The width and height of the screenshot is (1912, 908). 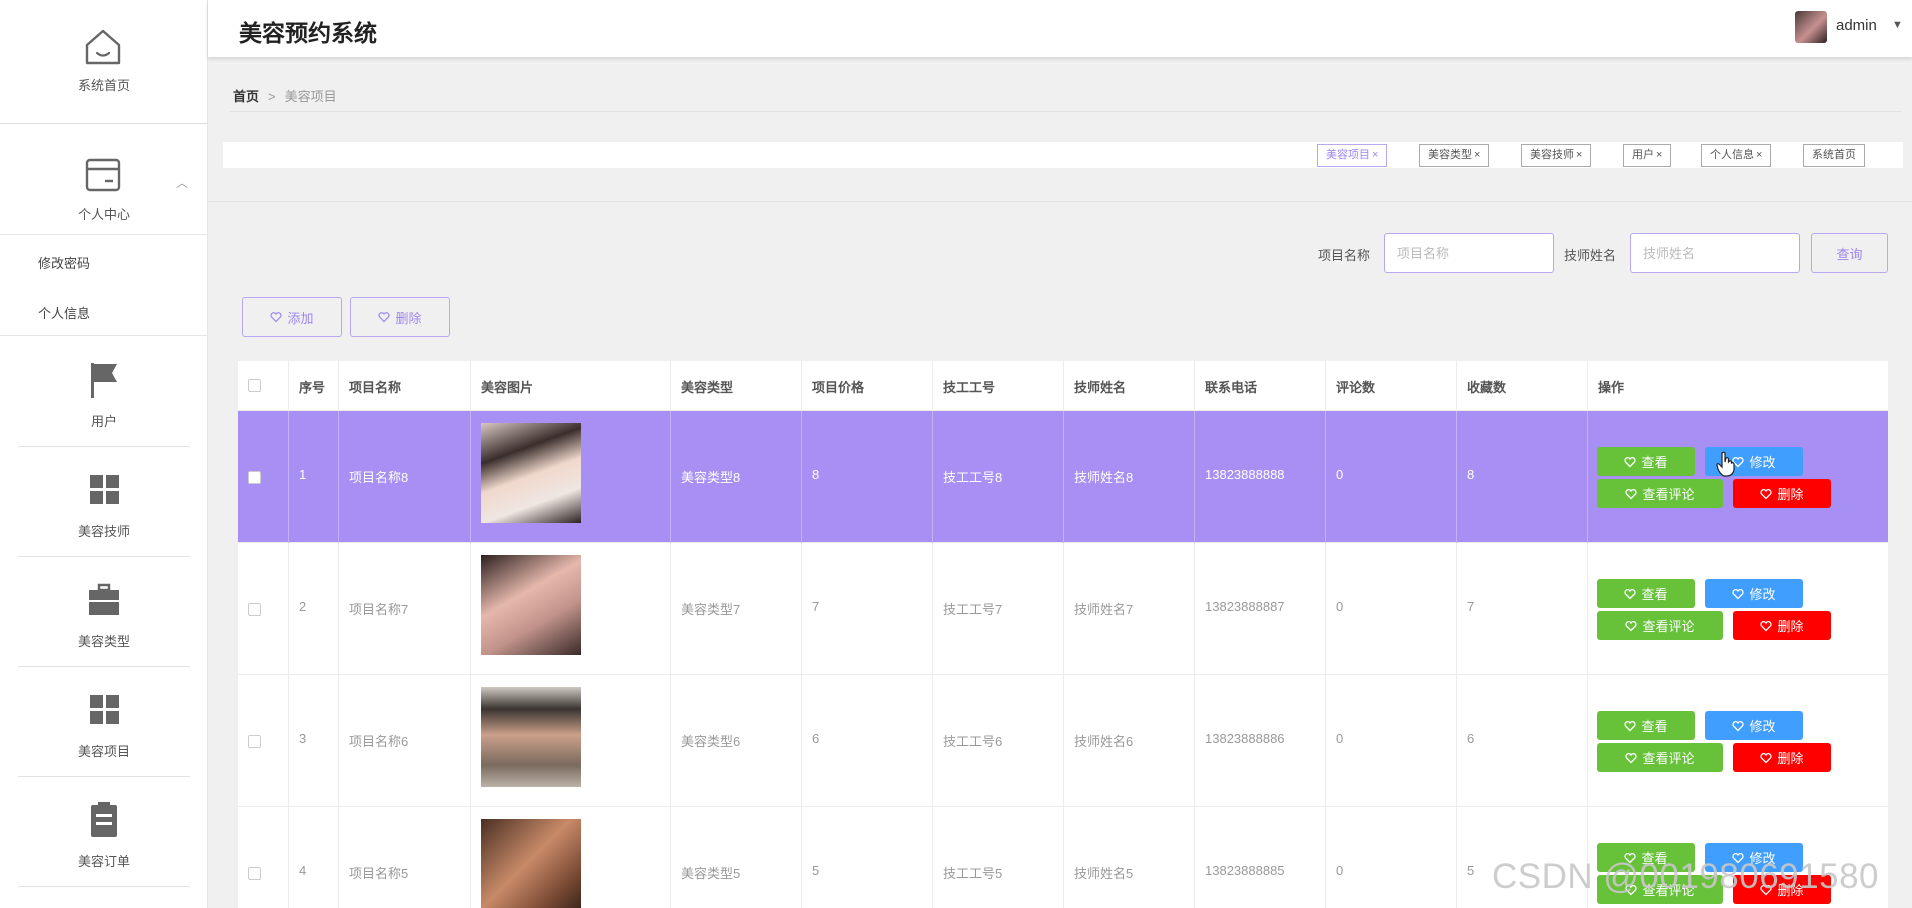 What do you see at coordinates (1469, 253) in the screenshot?
I see `project-name-input` at bounding box center [1469, 253].